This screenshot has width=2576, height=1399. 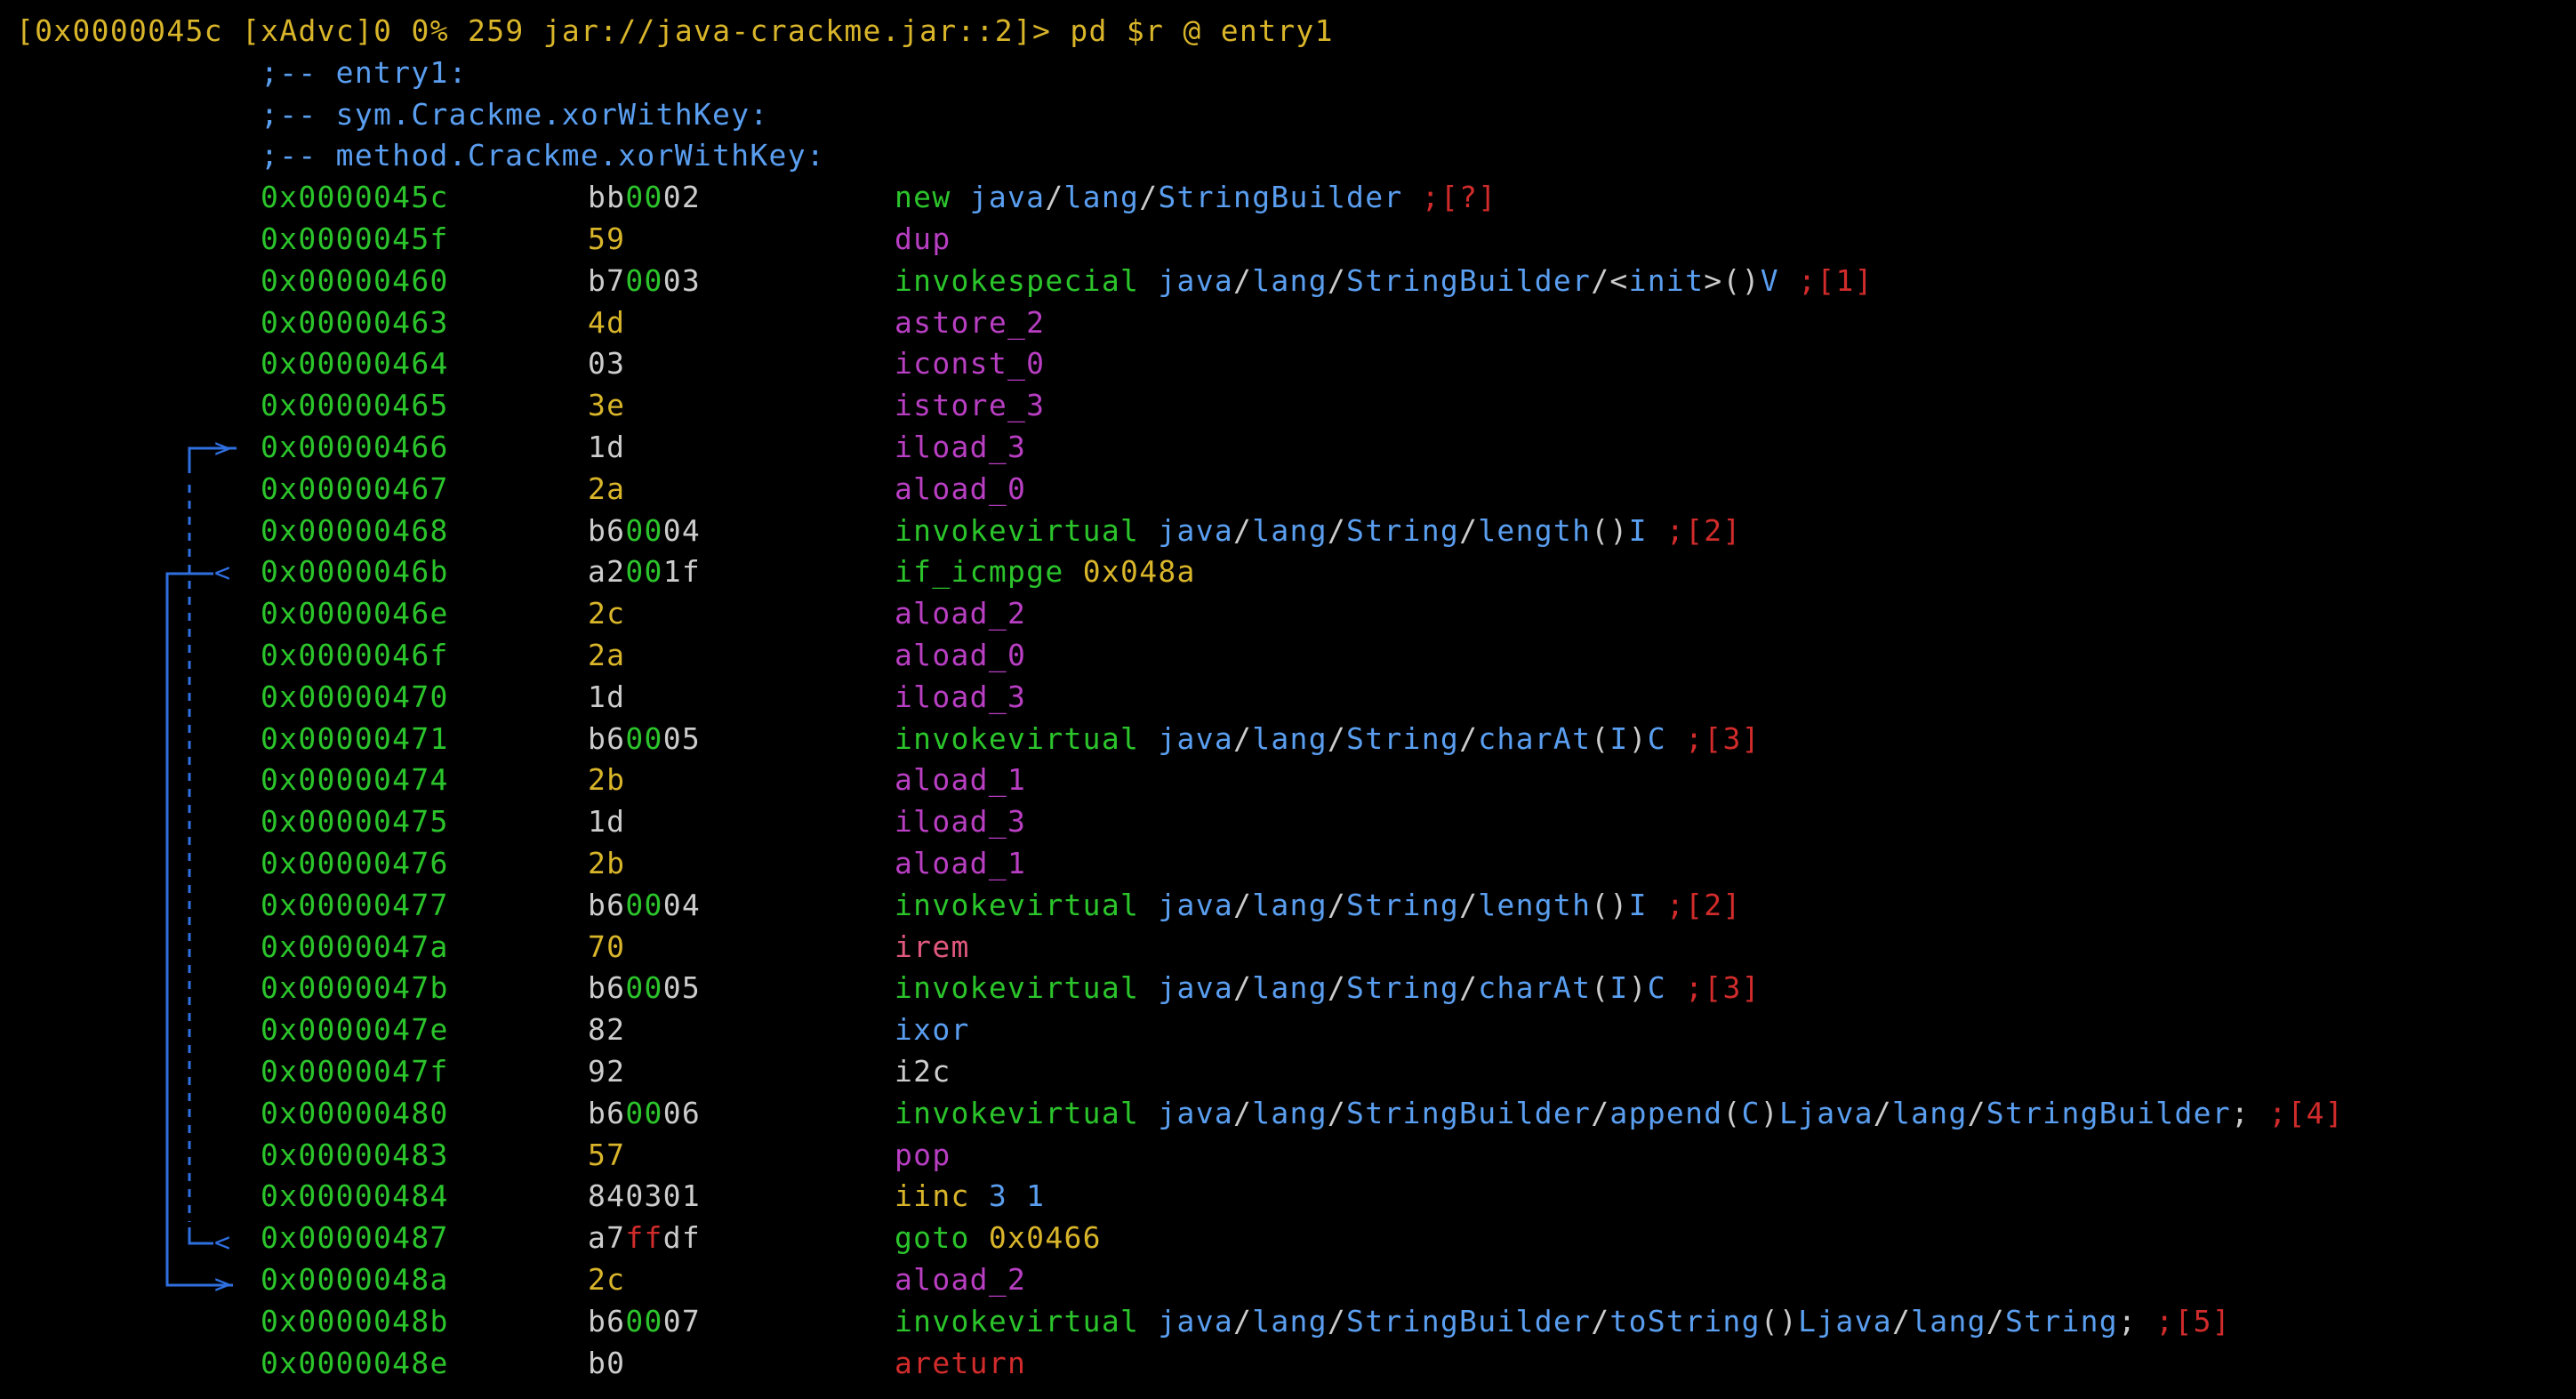 What do you see at coordinates (607, 238) in the screenshot?
I see `byte-segment: 59` at bounding box center [607, 238].